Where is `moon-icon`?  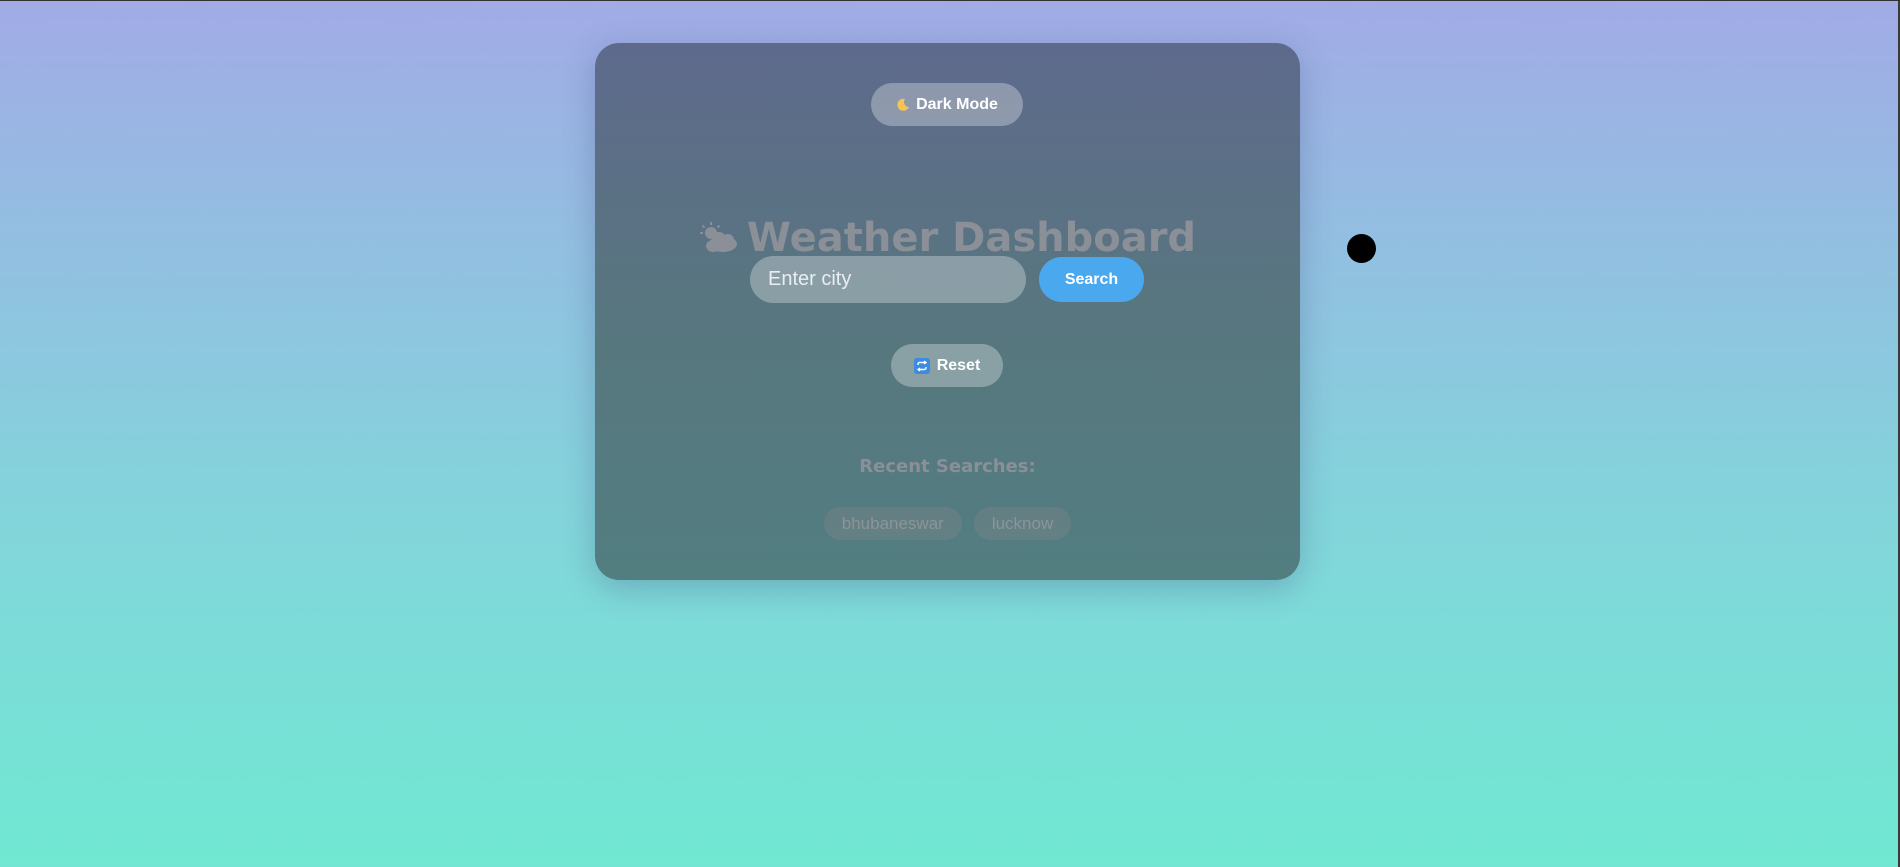 moon-icon is located at coordinates (903, 105).